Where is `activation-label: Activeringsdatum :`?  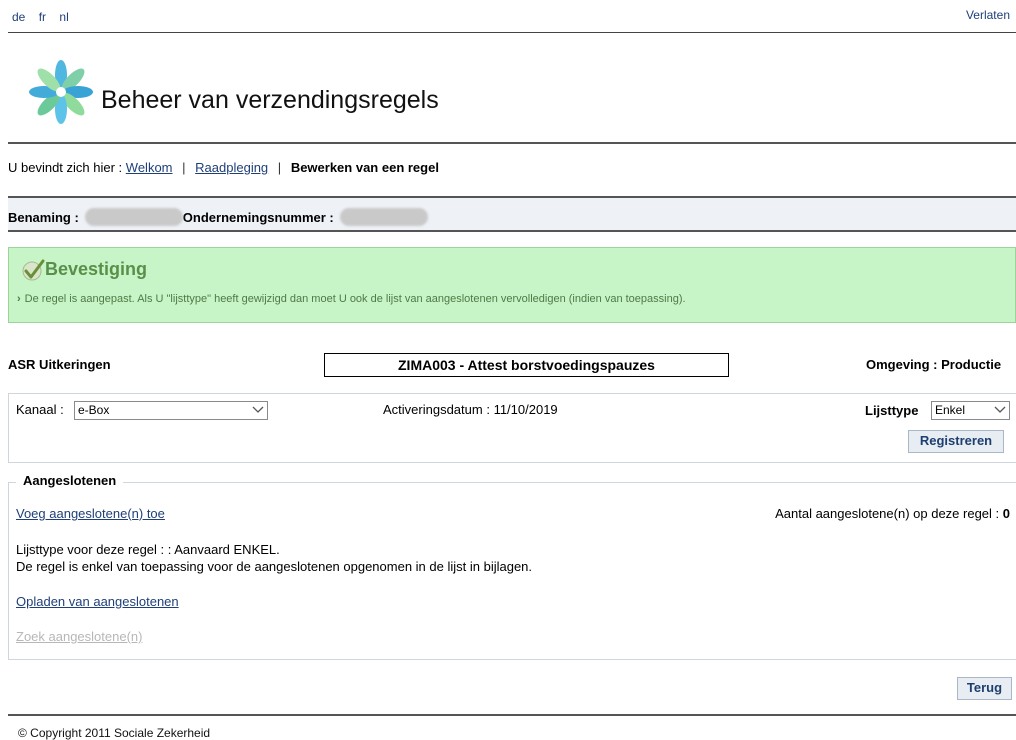
activation-label: Activeringsdatum : is located at coordinates (436, 409).